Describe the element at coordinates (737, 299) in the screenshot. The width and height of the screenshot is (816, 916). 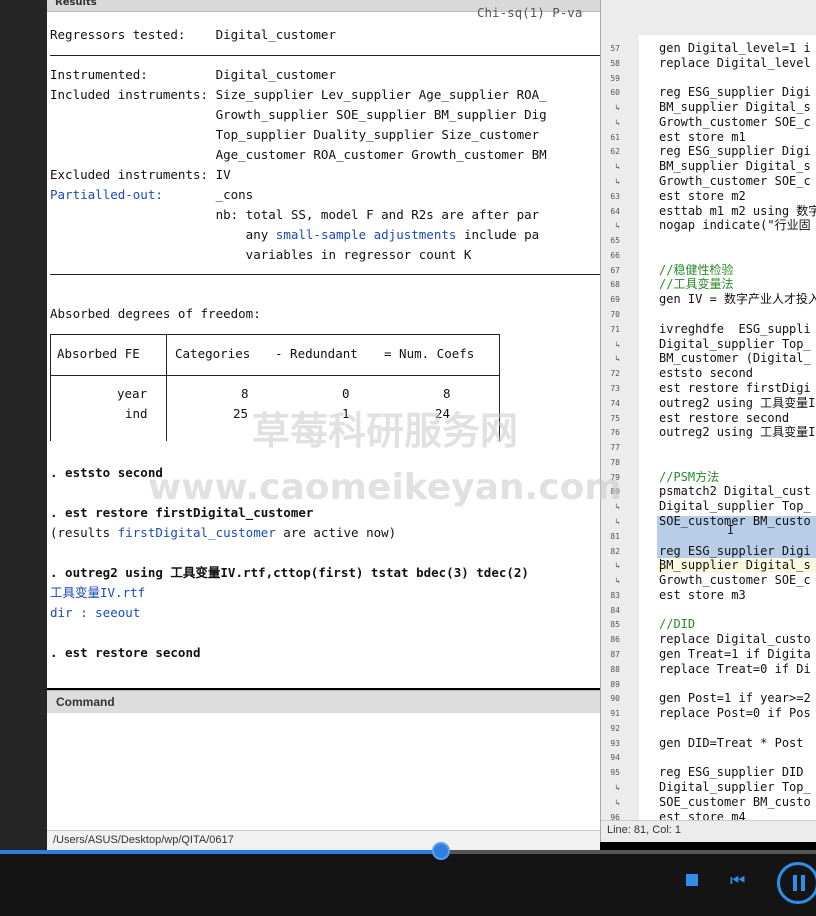
I see `code-line: gen IV = 数字产业人才投入` at that location.